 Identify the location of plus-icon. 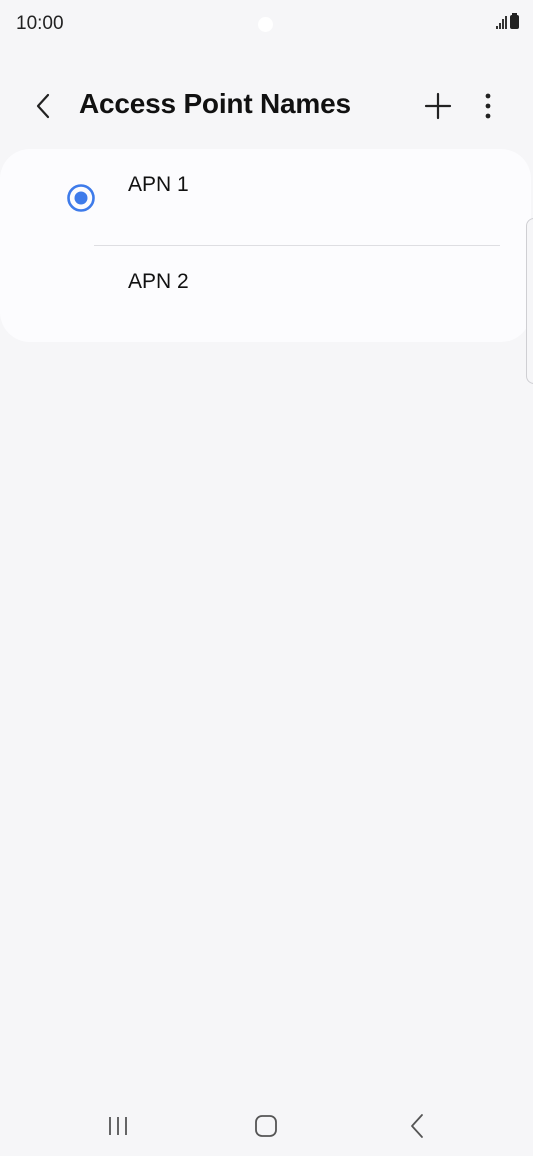
(438, 106).